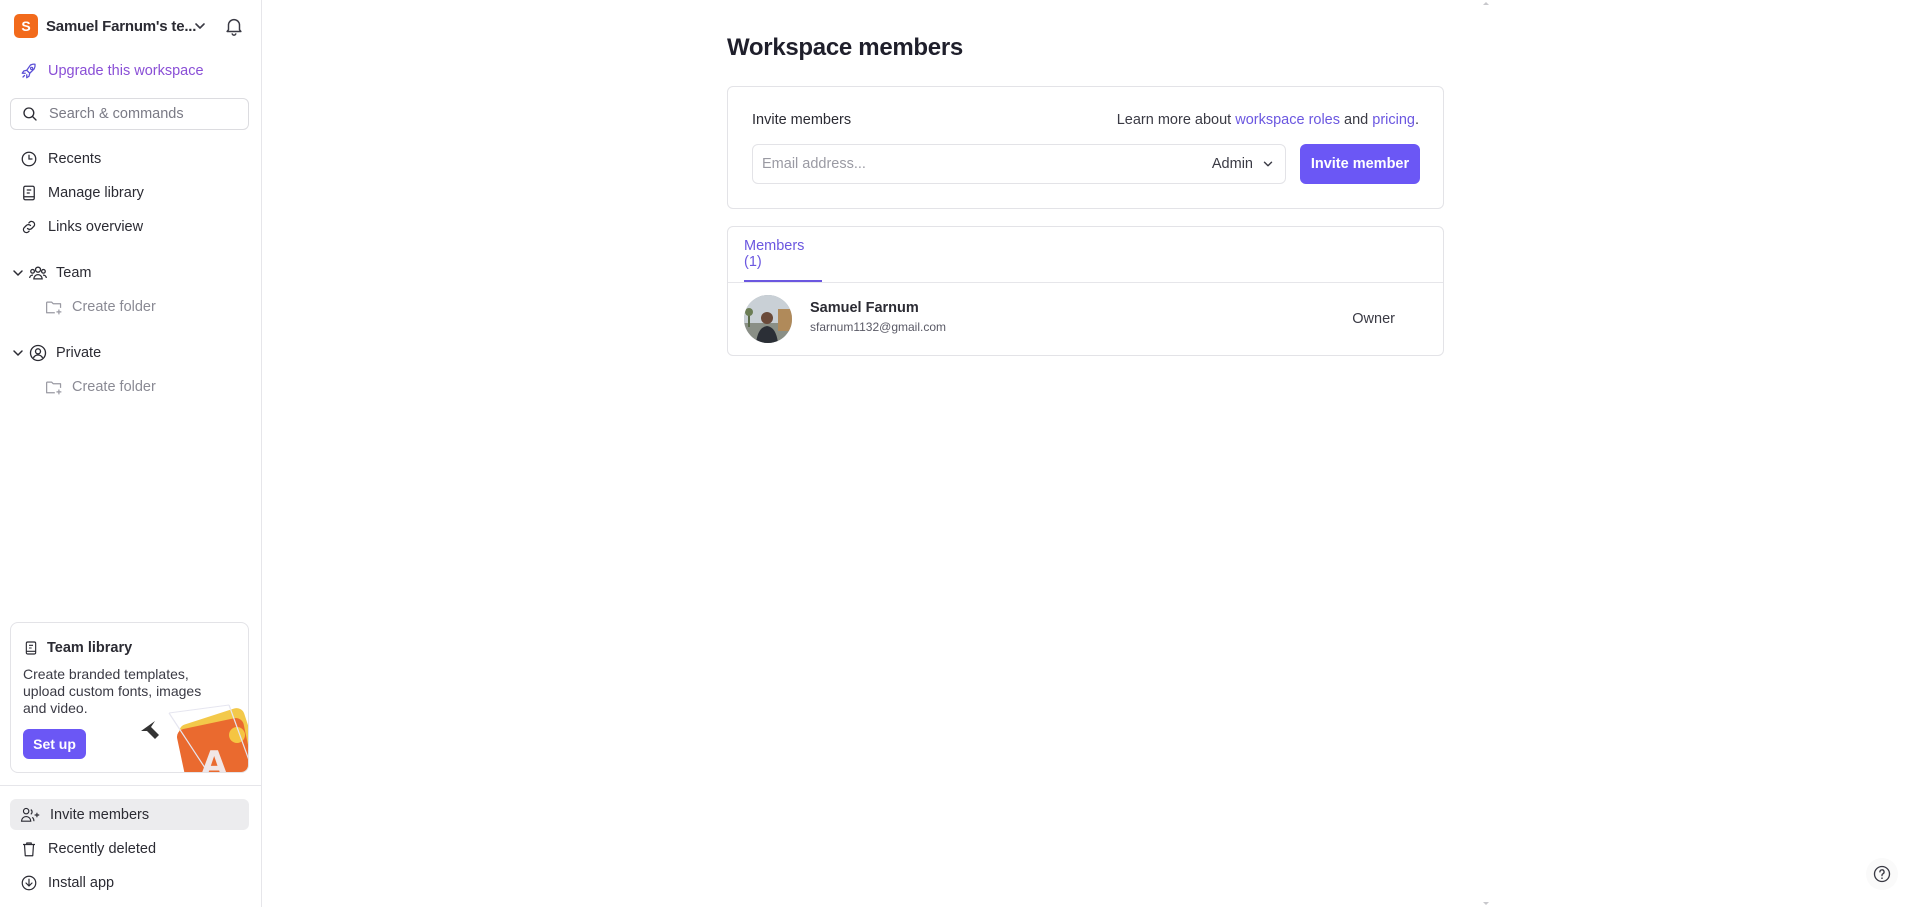 This screenshot has height=907, width=1915. What do you see at coordinates (116, 114) in the screenshot?
I see `search-placeholder: Search & commands` at bounding box center [116, 114].